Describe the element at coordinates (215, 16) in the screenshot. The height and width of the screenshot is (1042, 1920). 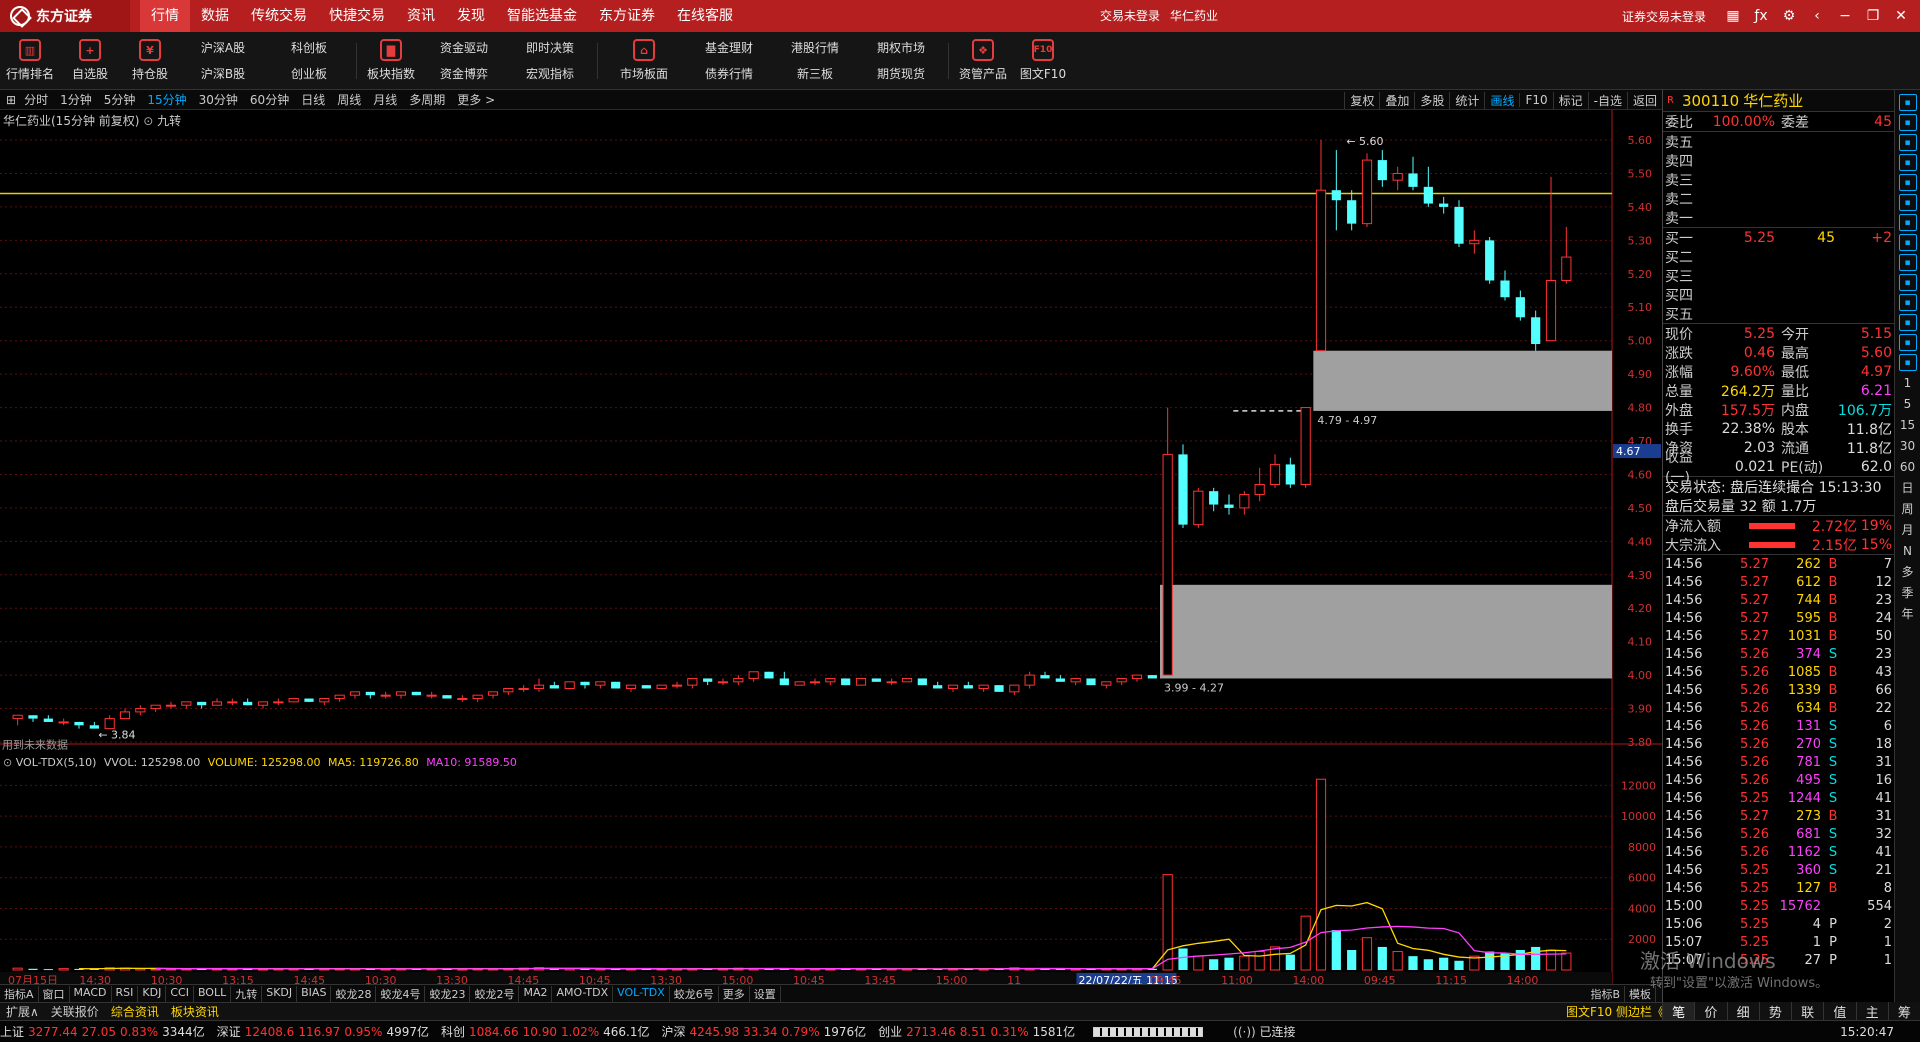
I see `menu-item-1: 数据` at that location.